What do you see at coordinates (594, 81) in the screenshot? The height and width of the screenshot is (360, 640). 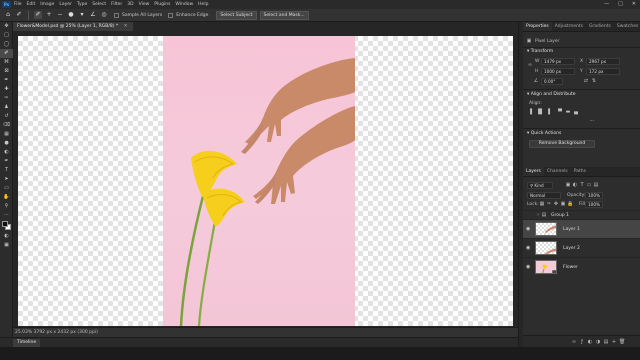 I see `flip-vertical-icon: ⇅` at bounding box center [594, 81].